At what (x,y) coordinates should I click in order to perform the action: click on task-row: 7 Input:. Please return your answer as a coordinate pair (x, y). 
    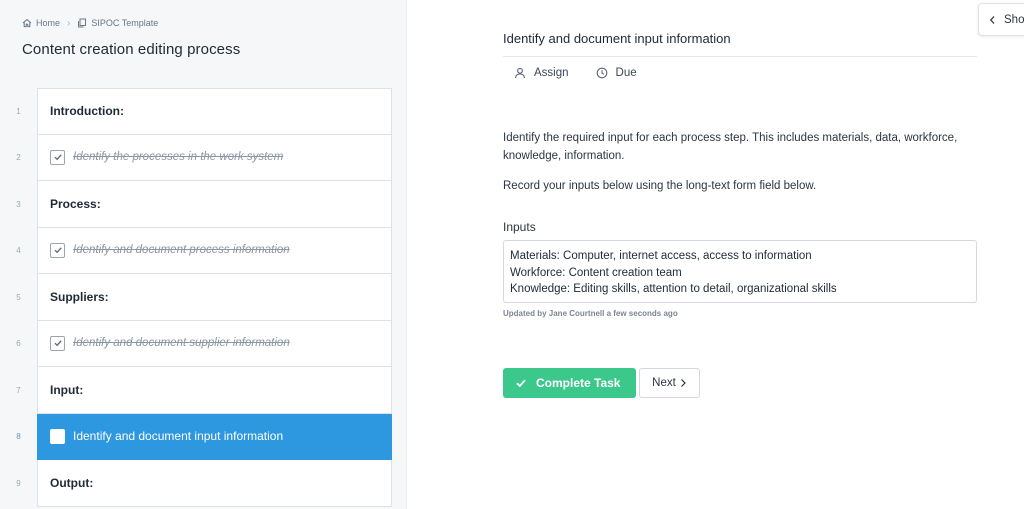
    Looking at the image, I should click on (203, 390).